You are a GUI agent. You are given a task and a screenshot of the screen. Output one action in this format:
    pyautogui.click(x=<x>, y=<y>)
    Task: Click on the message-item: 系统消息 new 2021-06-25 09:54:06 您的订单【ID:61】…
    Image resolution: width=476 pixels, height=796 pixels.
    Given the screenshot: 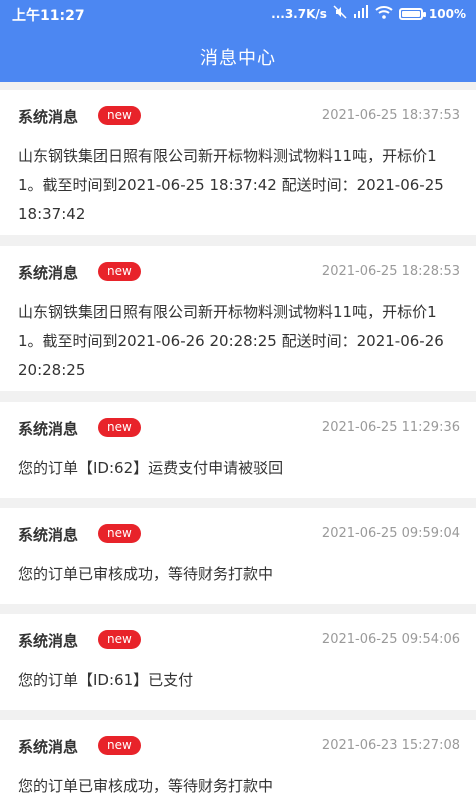 What is the action you would take?
    pyautogui.click(x=238, y=662)
    